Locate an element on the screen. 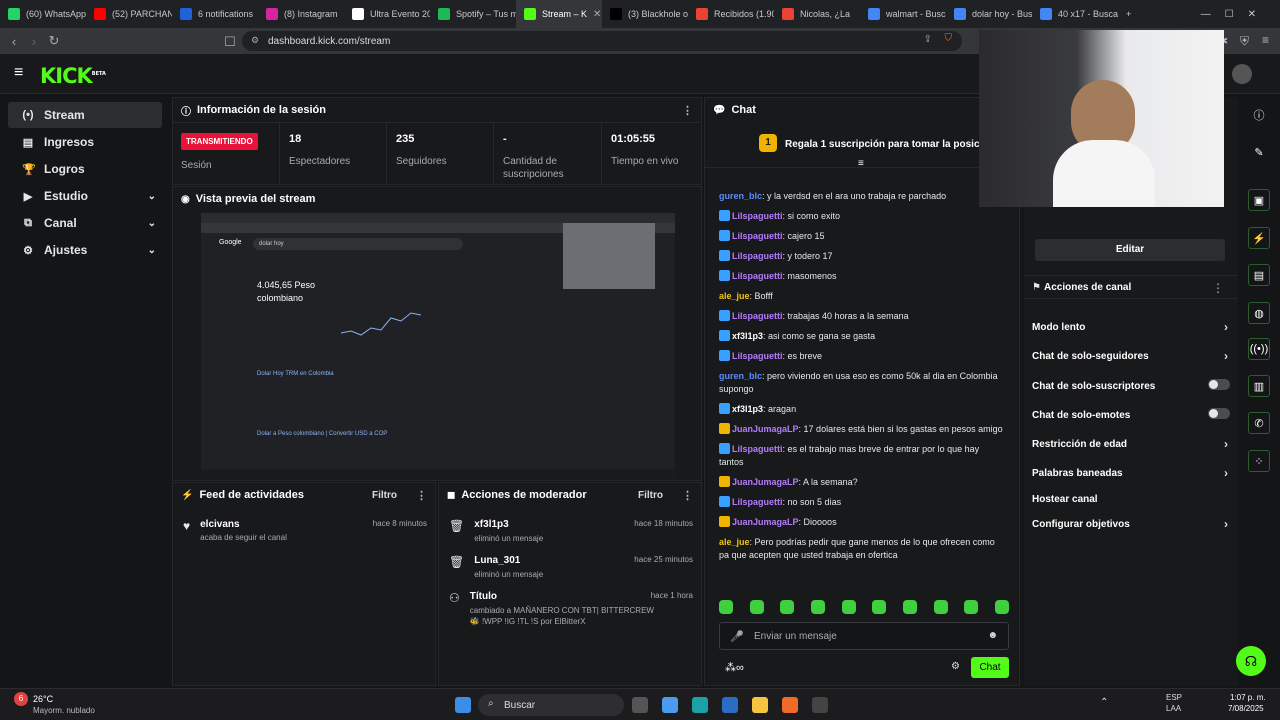 The height and width of the screenshot is (720, 1280). sidebar-item-logros: 🏆 Logros is located at coordinates (85, 169).